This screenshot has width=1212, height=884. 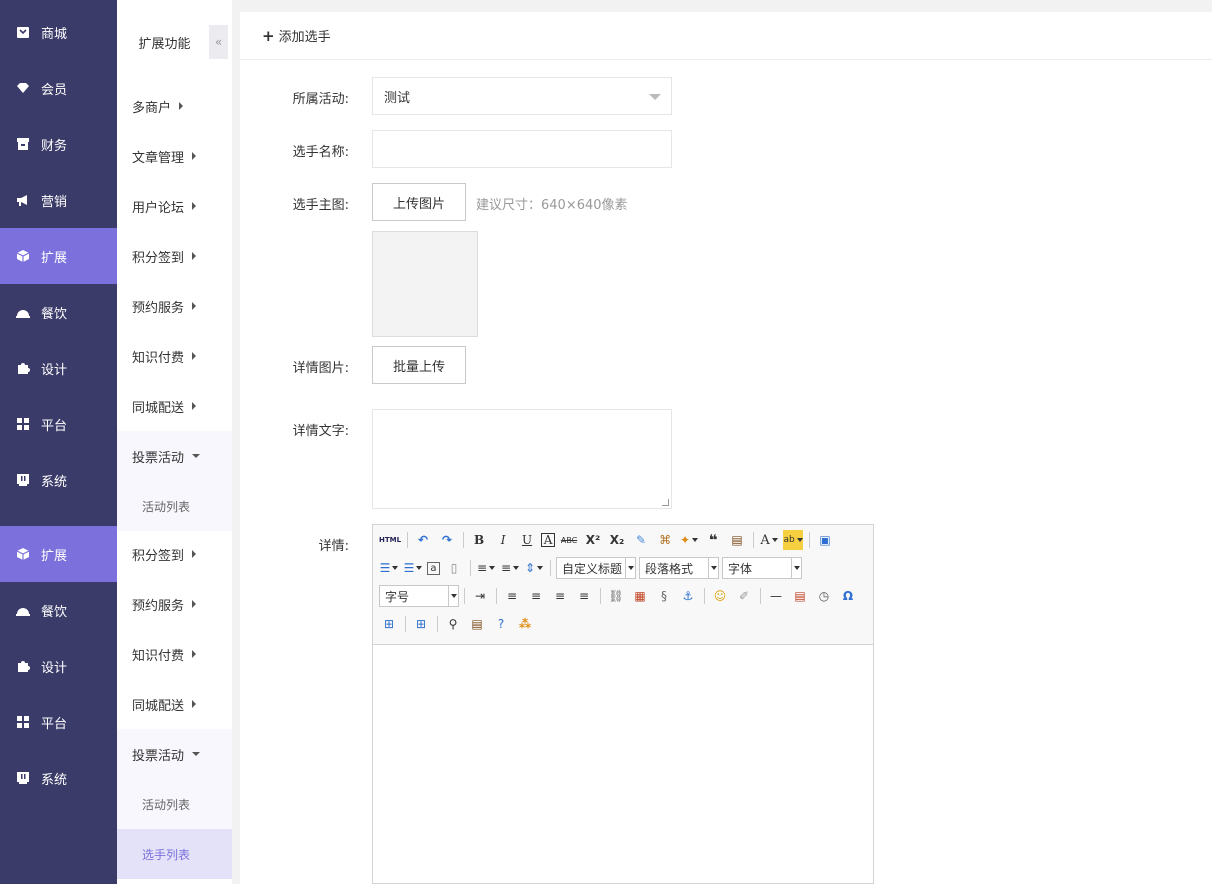 I want to click on submenu-item-checkin-2: 积分签到, so click(x=174, y=554).